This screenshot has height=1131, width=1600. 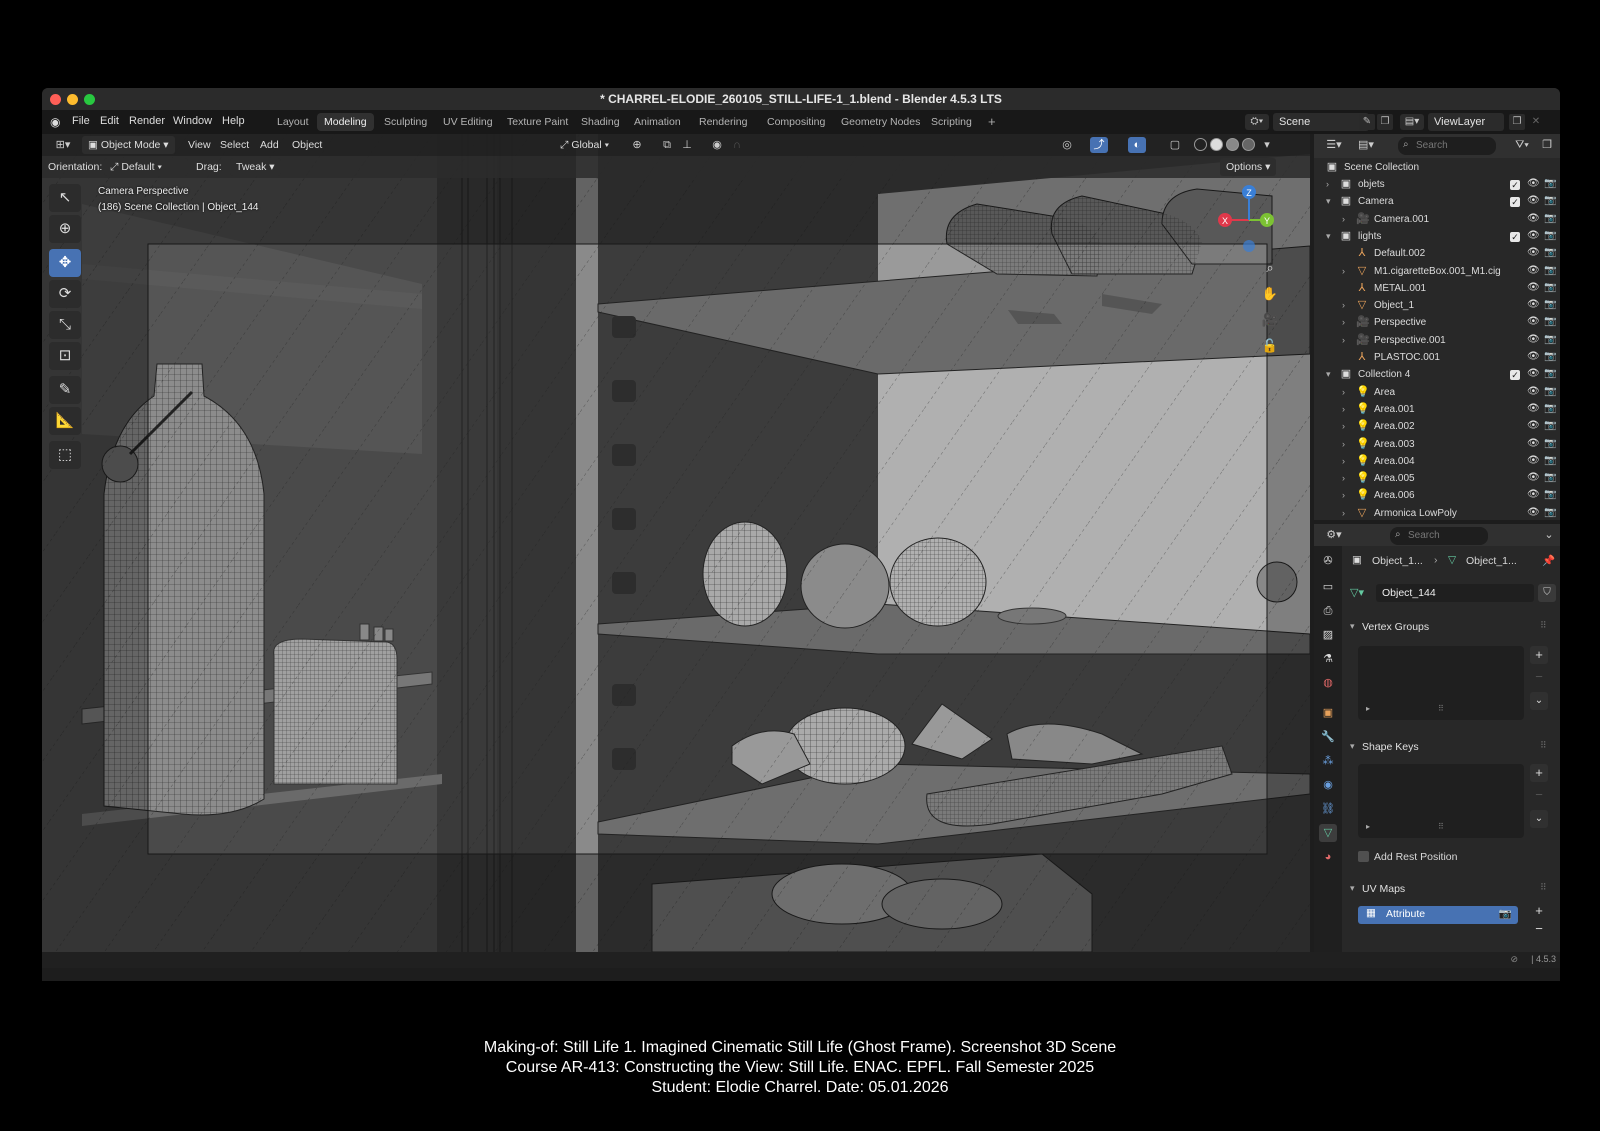 What do you see at coordinates (1543, 625) in the screenshot?
I see `drag-handle-icon: ⠿` at bounding box center [1543, 625].